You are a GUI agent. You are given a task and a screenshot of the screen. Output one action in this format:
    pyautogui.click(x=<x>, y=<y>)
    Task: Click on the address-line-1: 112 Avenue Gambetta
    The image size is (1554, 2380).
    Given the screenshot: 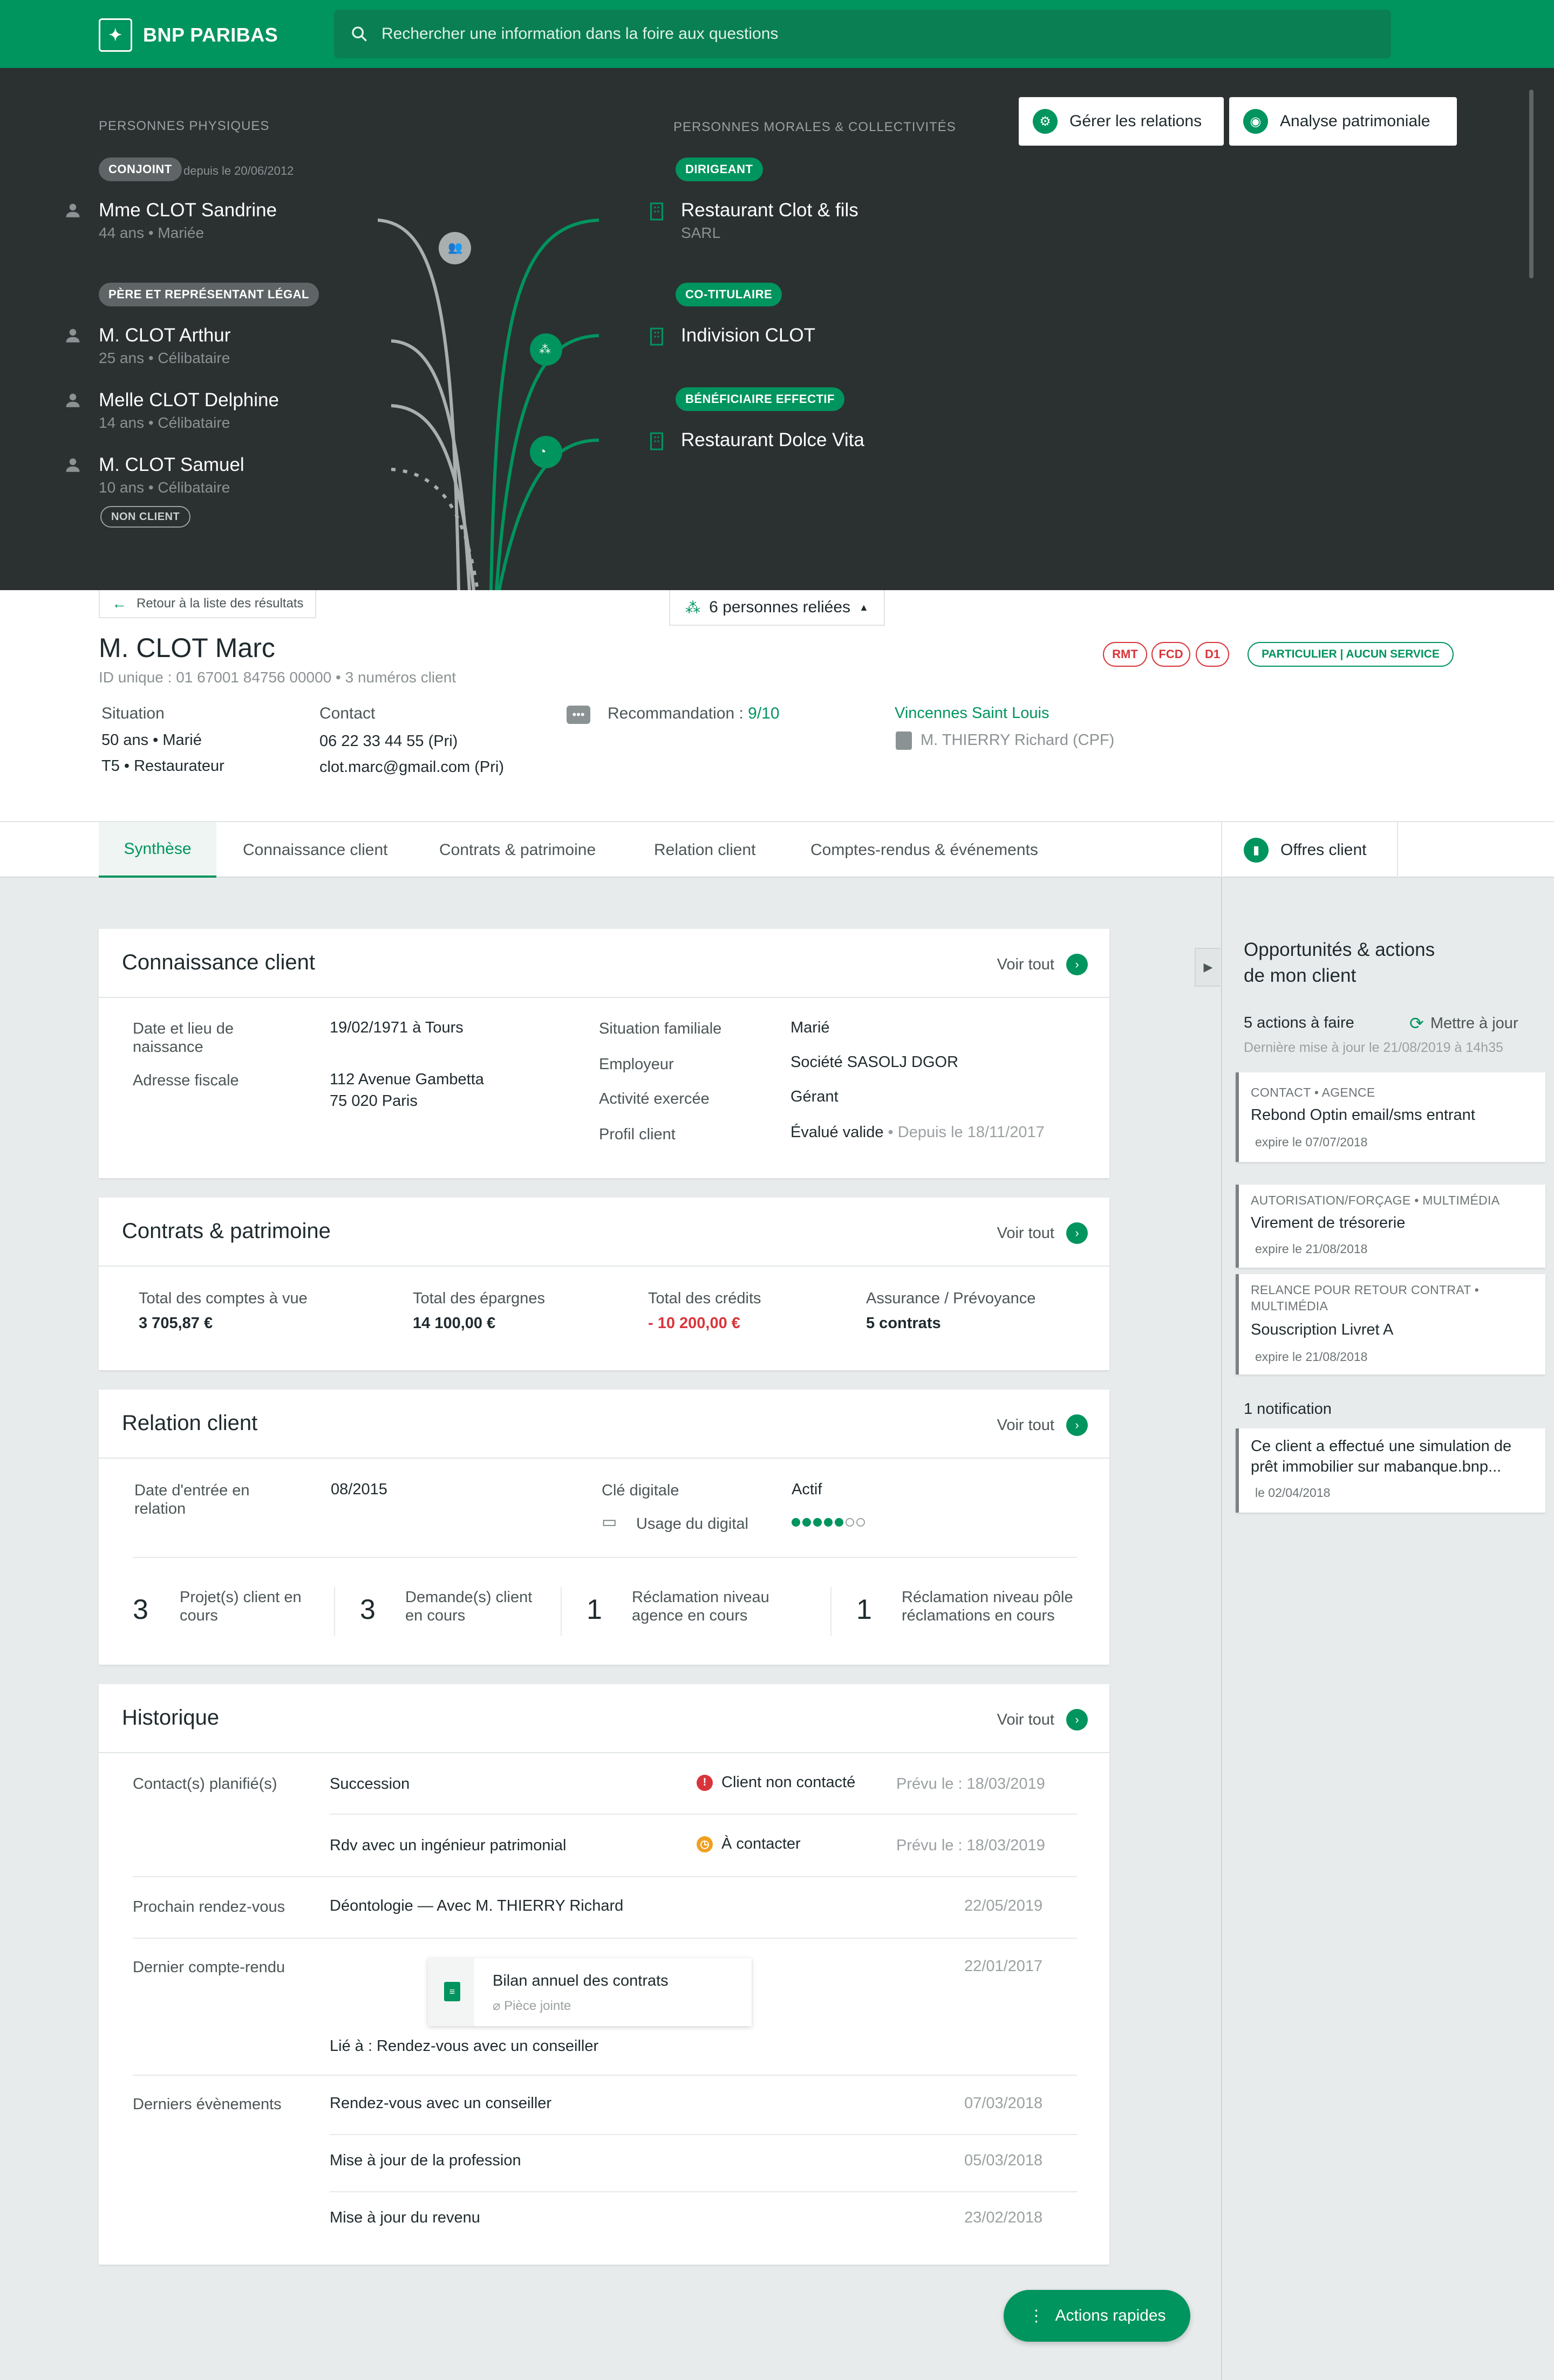 What is the action you would take?
    pyautogui.click(x=407, y=1079)
    